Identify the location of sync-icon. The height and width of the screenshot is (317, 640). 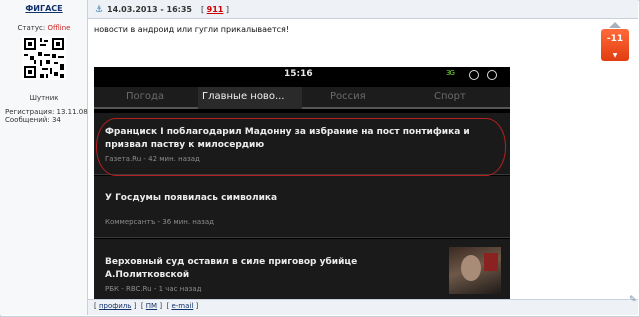
(474, 75).